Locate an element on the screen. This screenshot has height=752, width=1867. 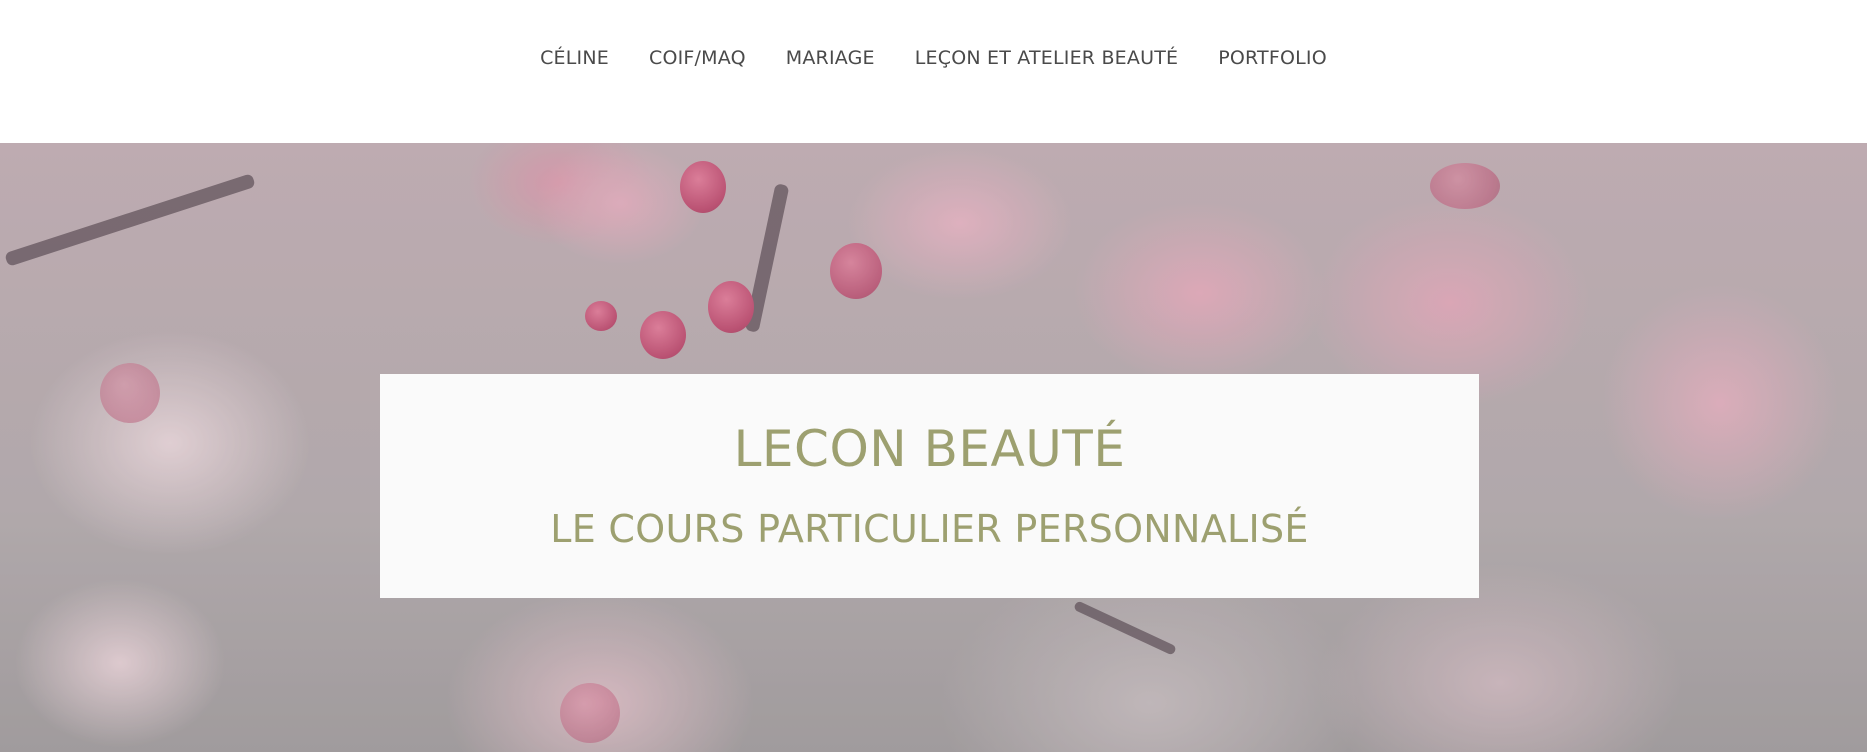
nav-link-mariage: MARIAGE is located at coordinates (830, 58).